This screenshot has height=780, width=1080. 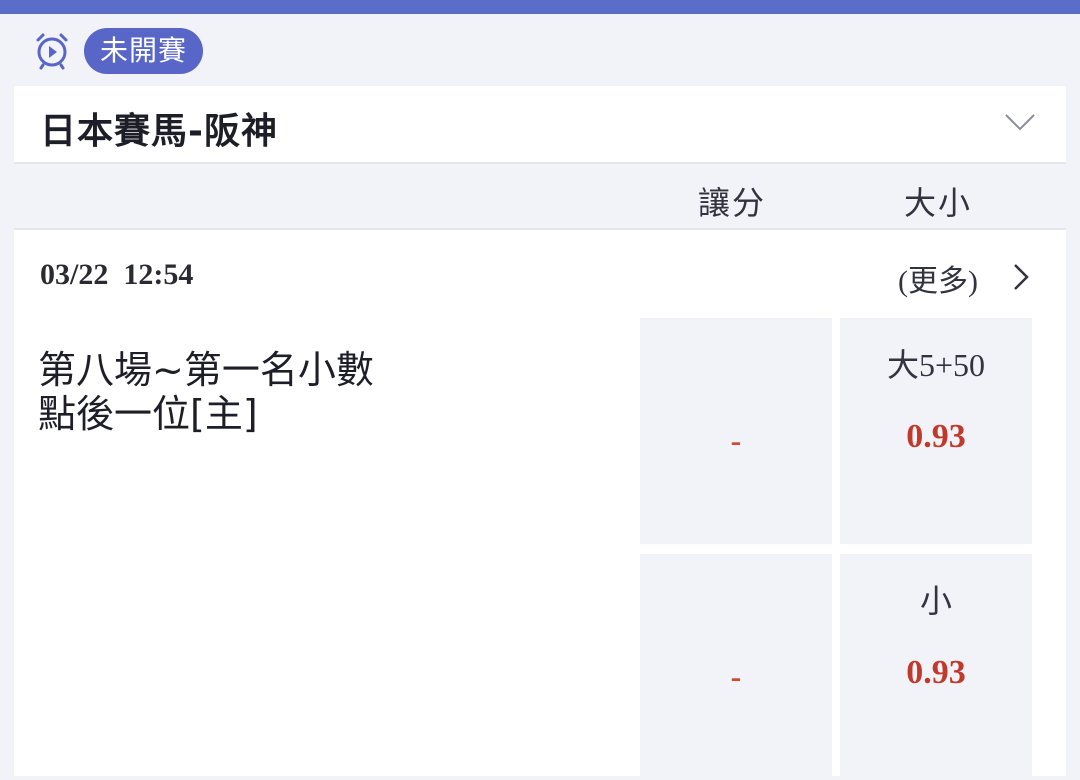 I want to click on chevron-down-icon, so click(x=1020, y=122).